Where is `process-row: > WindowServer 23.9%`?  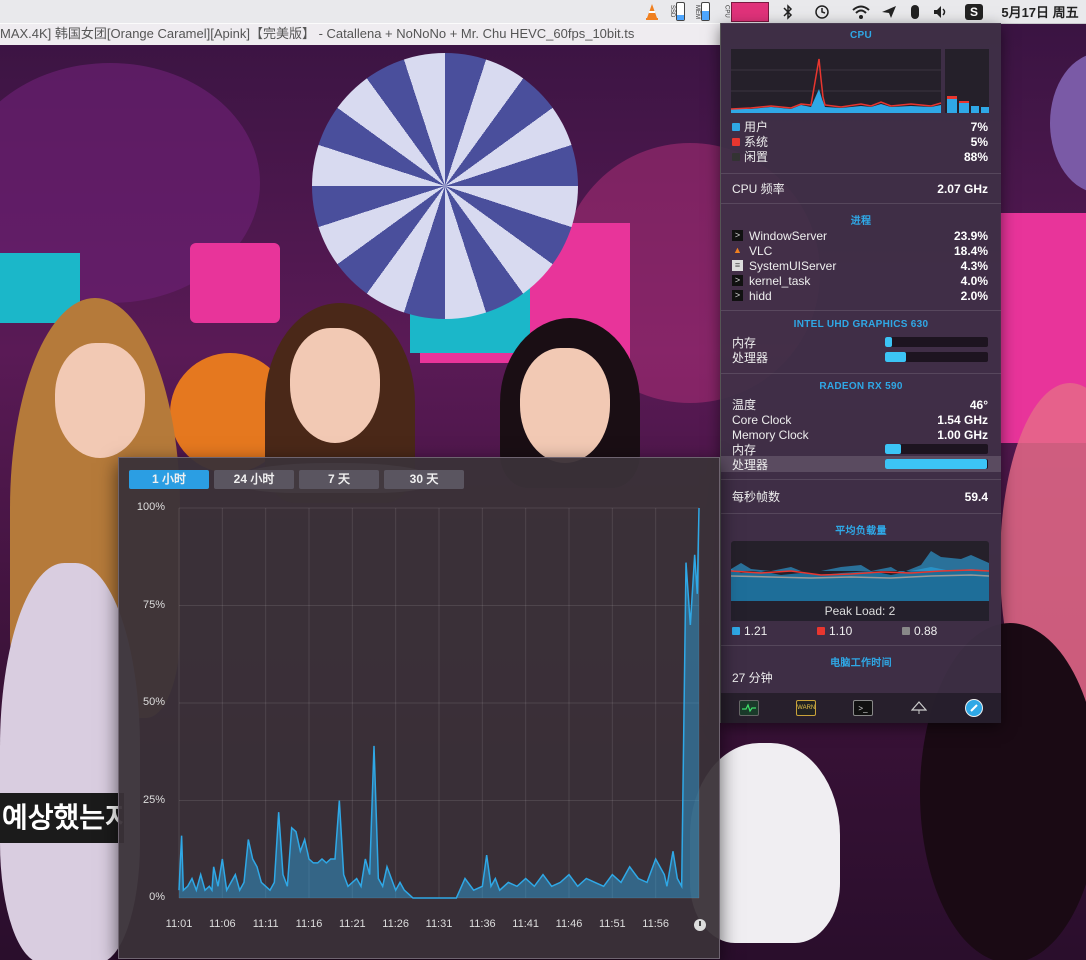 process-row: > WindowServer 23.9% is located at coordinates (860, 235).